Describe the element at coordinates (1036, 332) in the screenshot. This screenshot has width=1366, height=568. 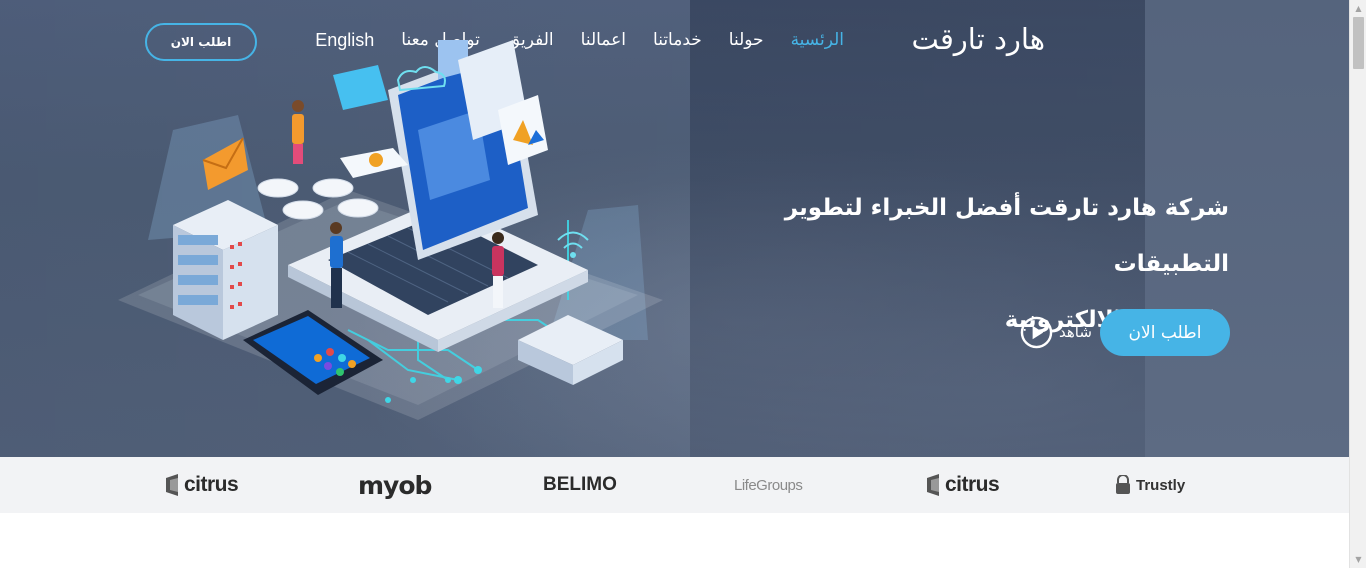
I see `play-circle-icon` at that location.